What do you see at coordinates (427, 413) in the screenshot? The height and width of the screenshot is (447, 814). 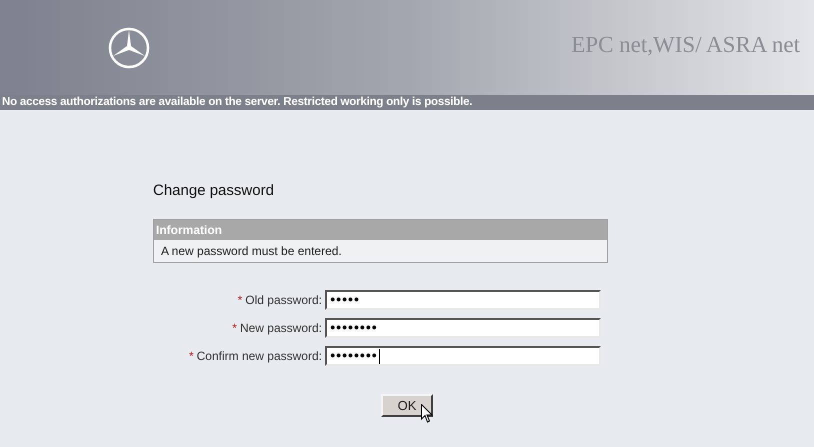 I see `mouse-pointer-icon` at bounding box center [427, 413].